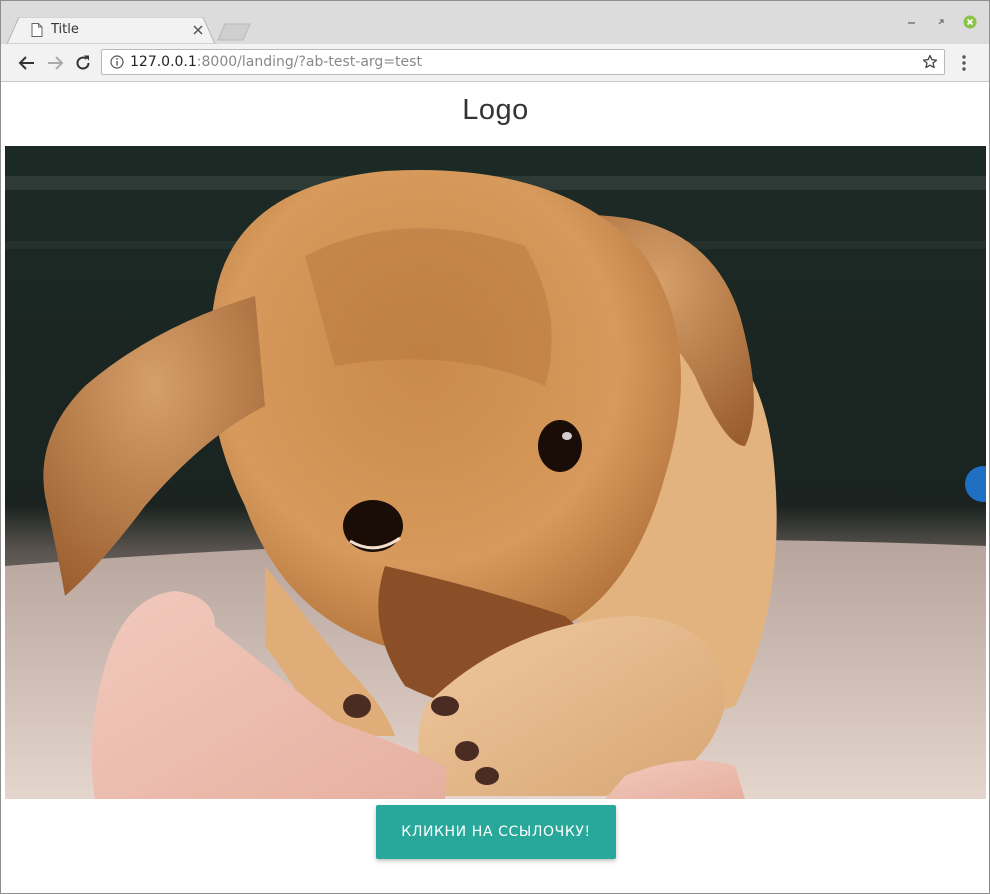 Image resolution: width=990 pixels, height=894 pixels. Describe the element at coordinates (941, 22) in the screenshot. I see `restore-icon` at that location.